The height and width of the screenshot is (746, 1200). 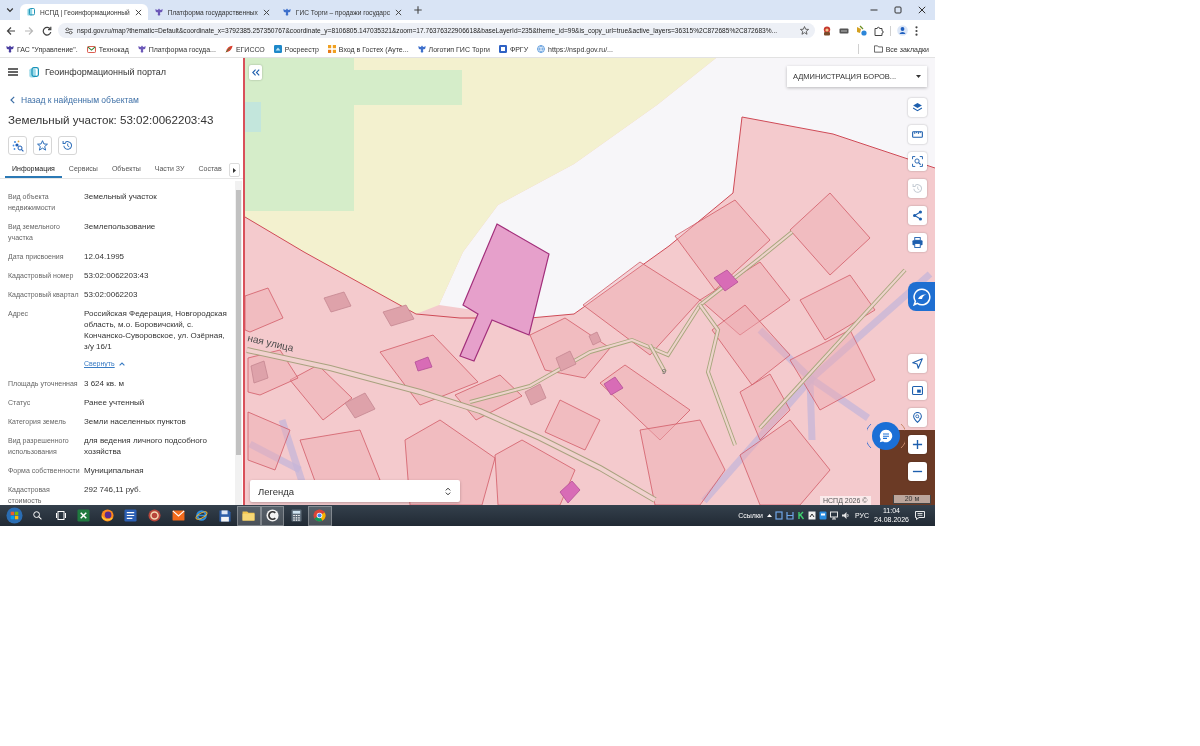 I want to click on back-link: Назад к найденным объектам, so click(x=74, y=100).